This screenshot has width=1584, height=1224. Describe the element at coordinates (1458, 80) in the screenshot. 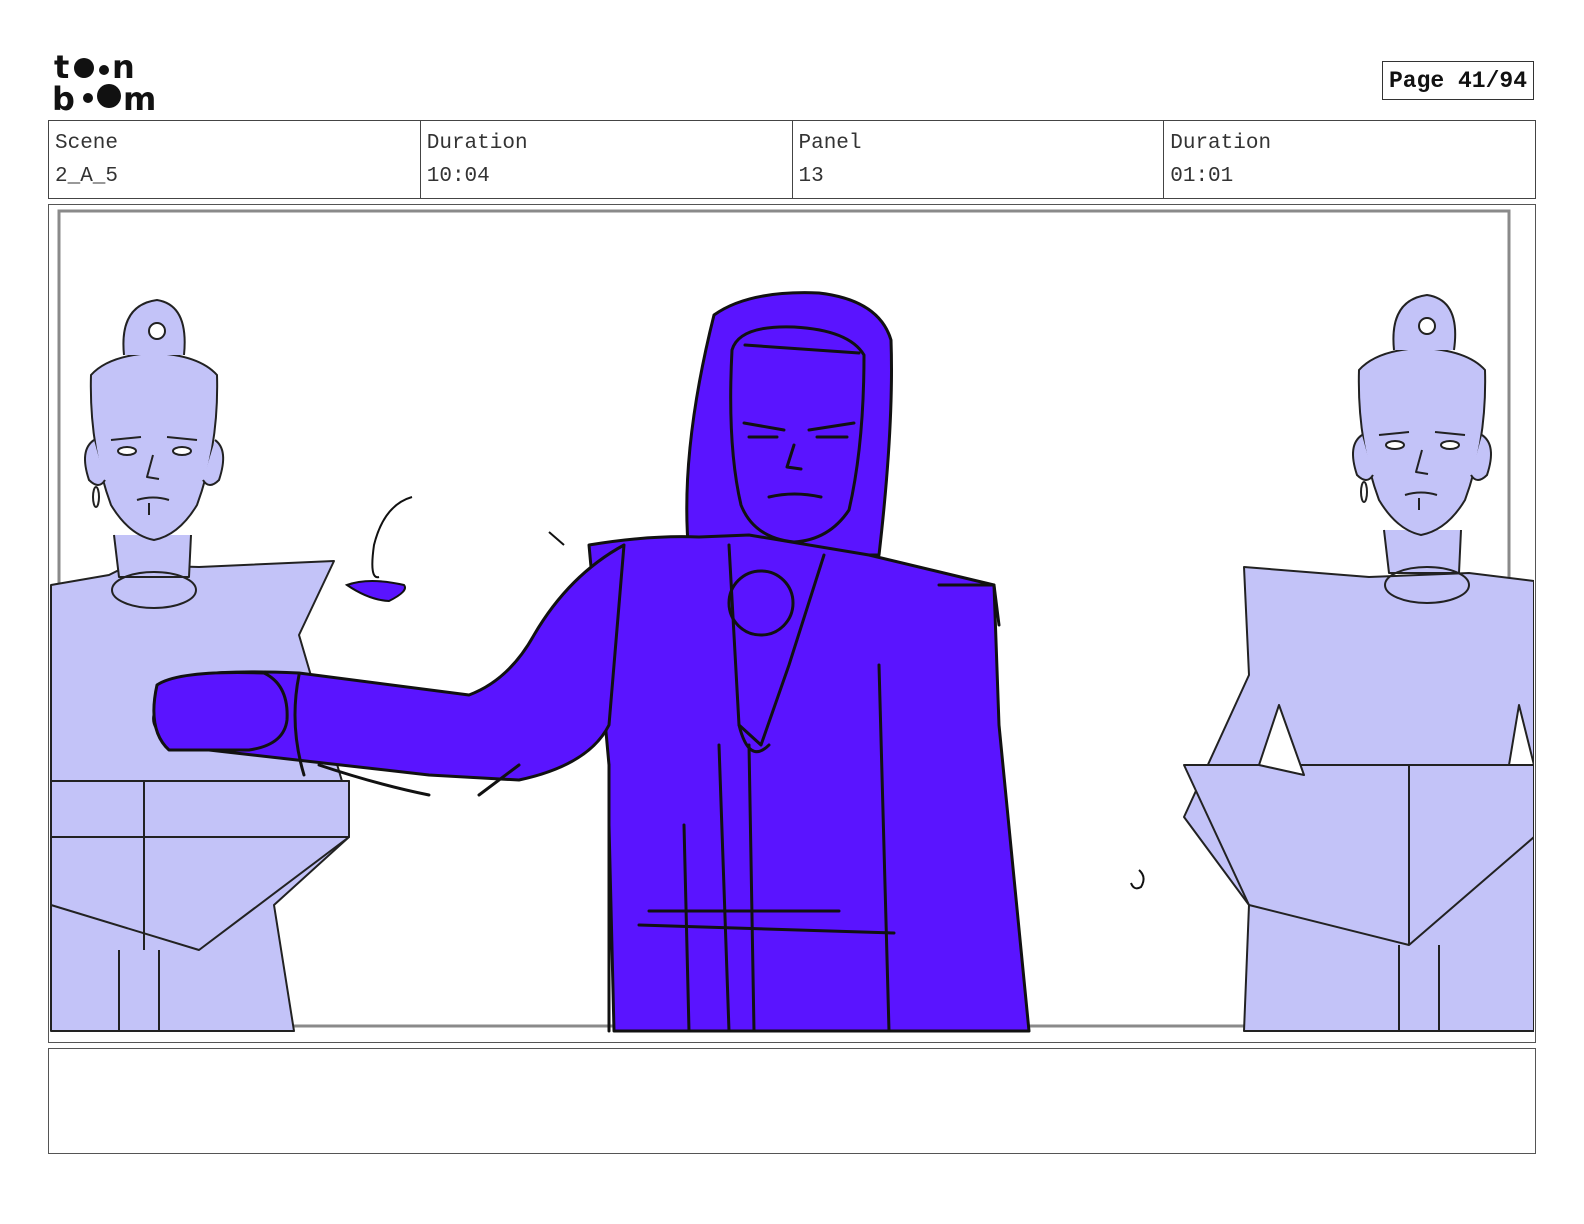

I see `page-counter: Page 41/94` at that location.